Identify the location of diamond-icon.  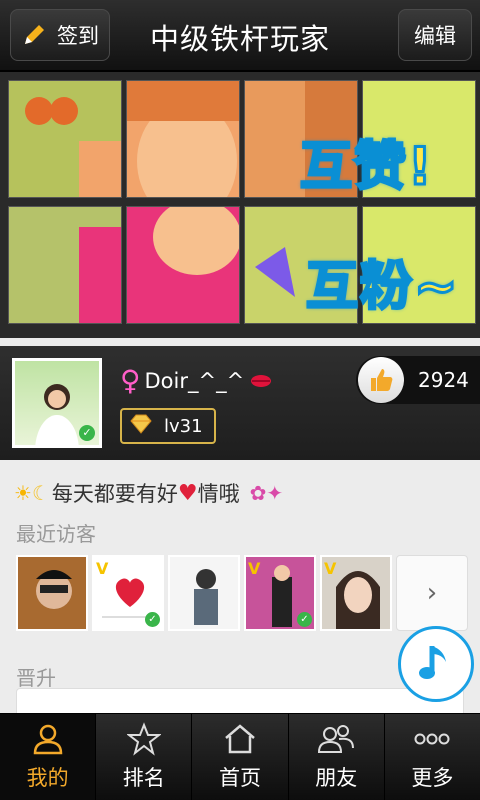
(141, 426).